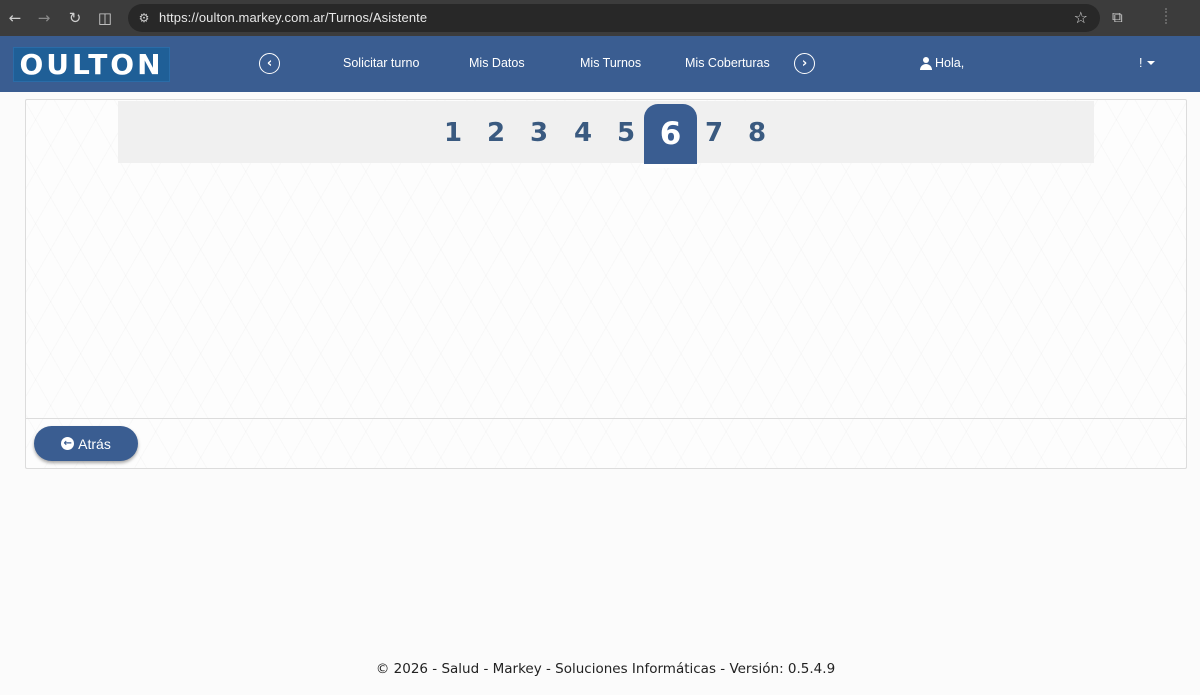  I want to click on reader-mode-icon: ◫, so click(105, 18).